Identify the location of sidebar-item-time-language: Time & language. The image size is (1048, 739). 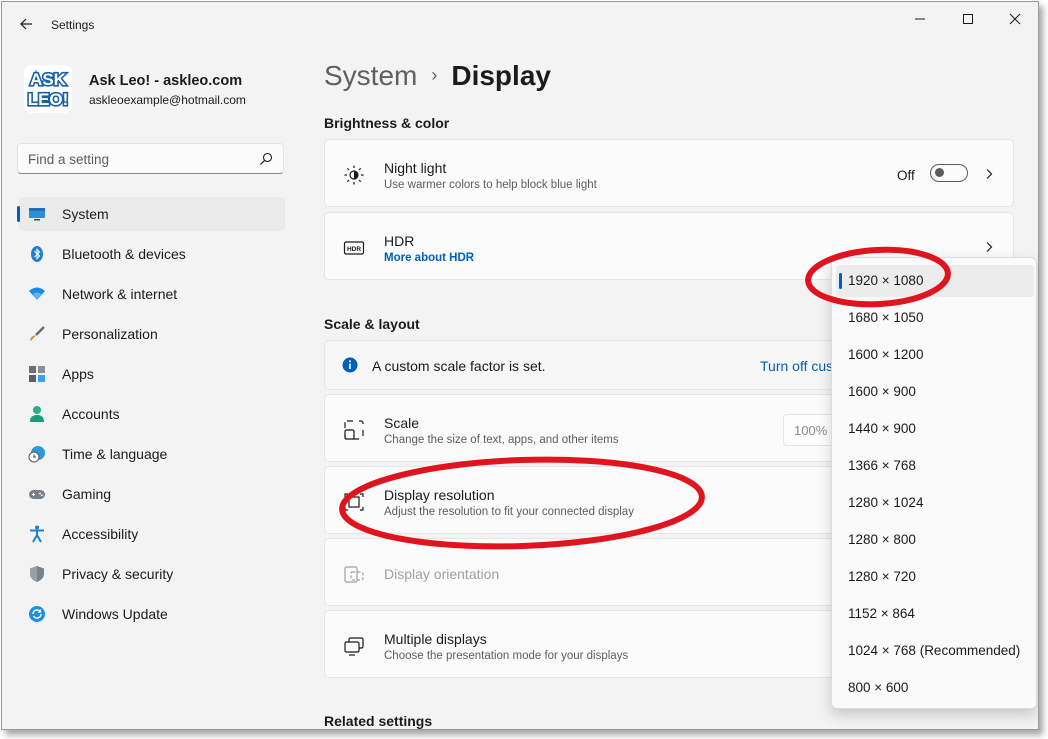
(152, 454).